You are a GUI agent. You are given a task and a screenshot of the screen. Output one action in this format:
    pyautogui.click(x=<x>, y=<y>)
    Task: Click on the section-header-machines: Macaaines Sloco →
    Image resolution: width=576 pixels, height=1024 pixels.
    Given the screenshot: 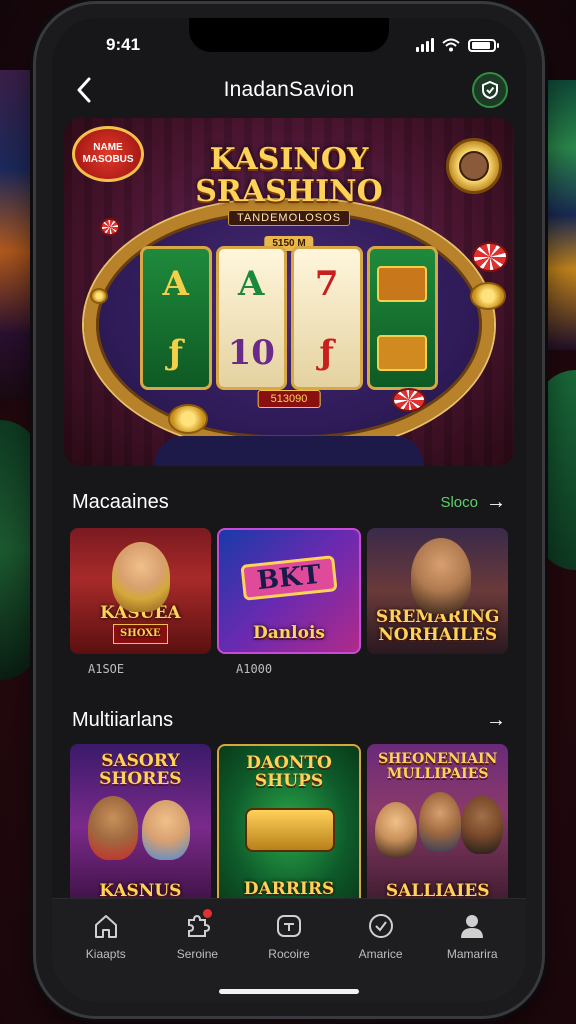 What is the action you would take?
    pyautogui.click(x=289, y=502)
    